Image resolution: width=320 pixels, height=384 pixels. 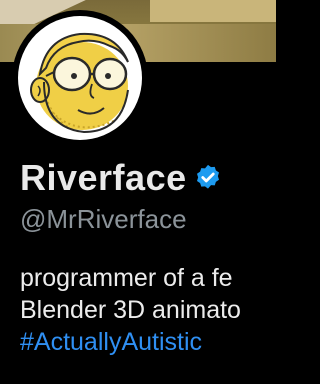 I want to click on avatar, so click(x=80, y=78).